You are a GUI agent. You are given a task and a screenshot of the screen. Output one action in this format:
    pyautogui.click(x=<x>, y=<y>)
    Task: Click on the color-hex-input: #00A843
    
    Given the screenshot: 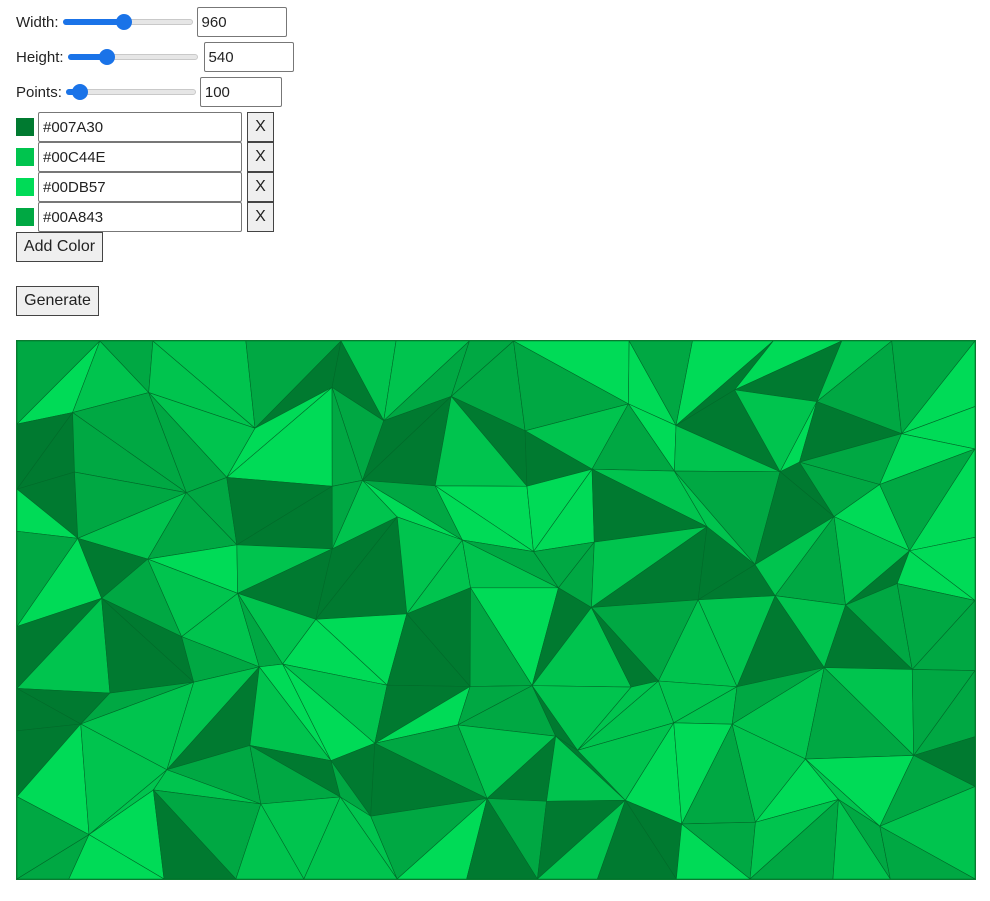 What is the action you would take?
    pyautogui.click(x=140, y=217)
    